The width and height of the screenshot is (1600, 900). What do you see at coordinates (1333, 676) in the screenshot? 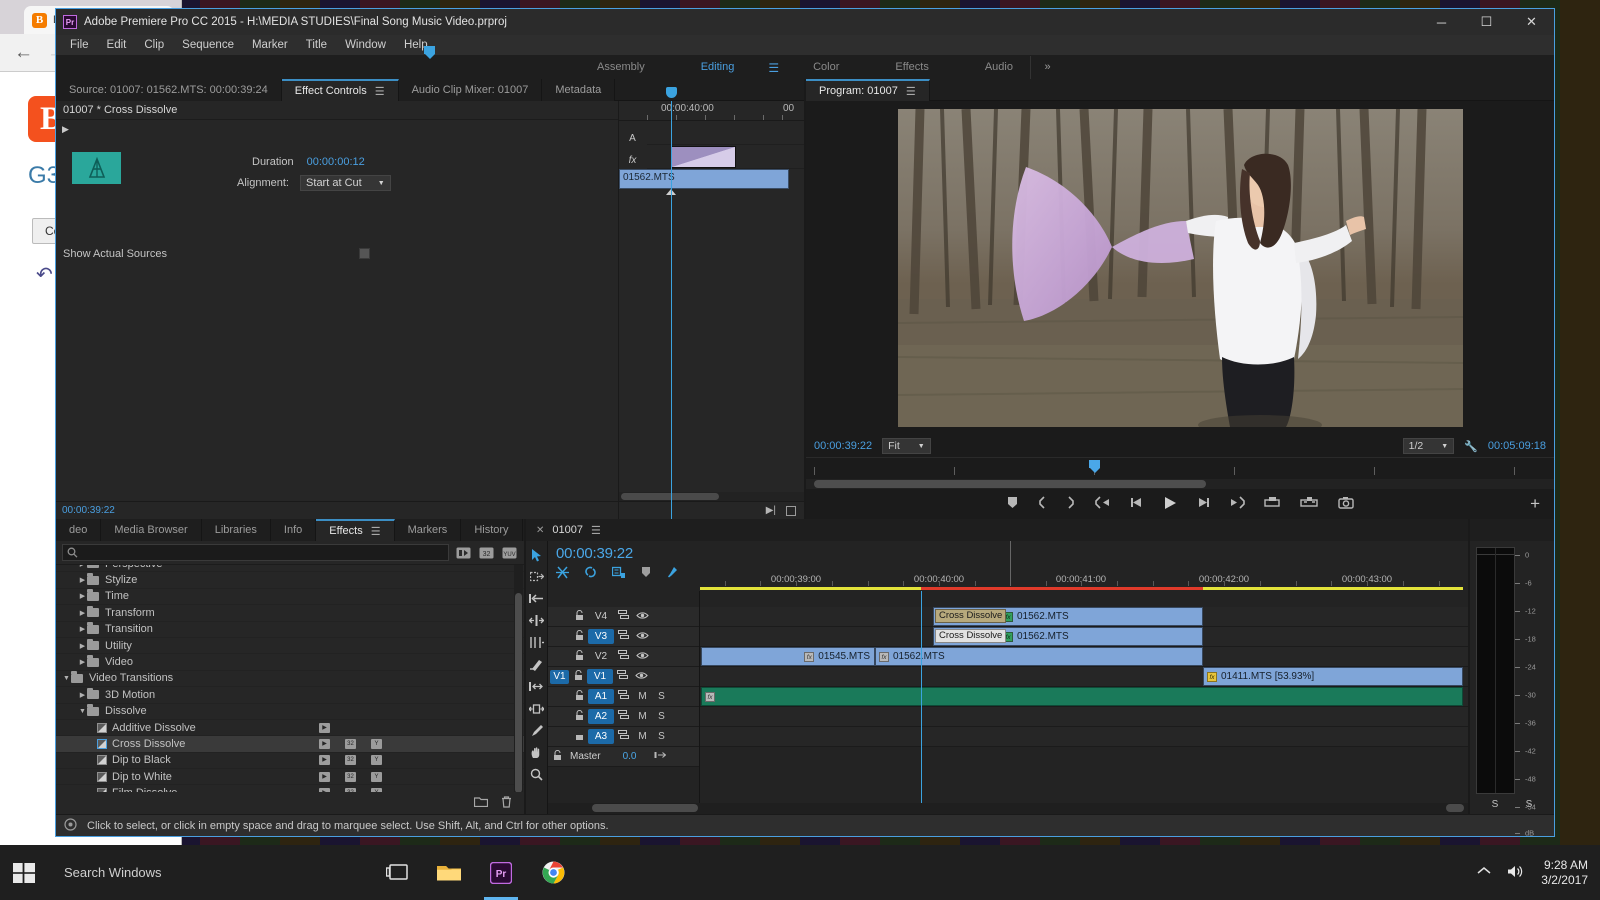
I see `timeline-clip-v1: fx 01411.MTS [53.93%]` at bounding box center [1333, 676].